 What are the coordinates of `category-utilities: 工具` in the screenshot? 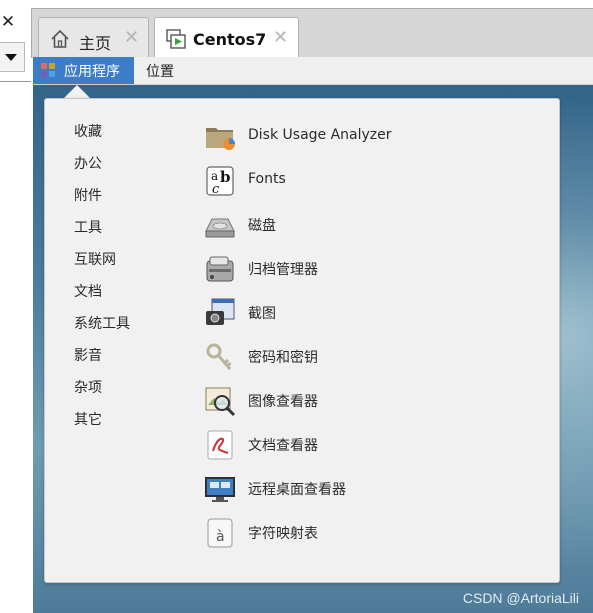 It's located at (88, 227).